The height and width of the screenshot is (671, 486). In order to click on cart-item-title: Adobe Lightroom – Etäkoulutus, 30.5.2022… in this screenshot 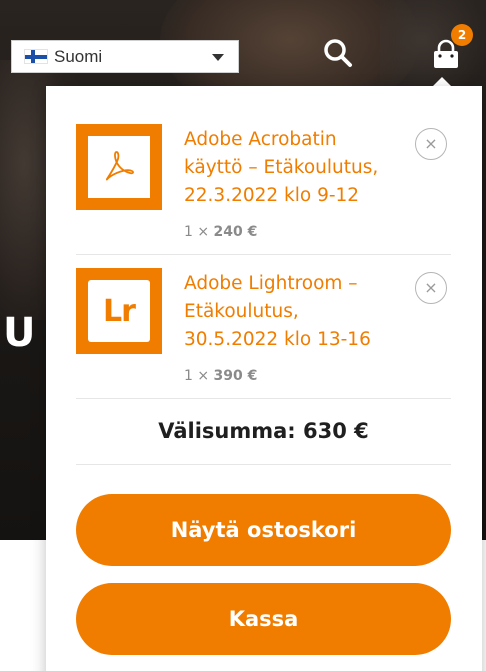, I will do `click(296, 312)`.